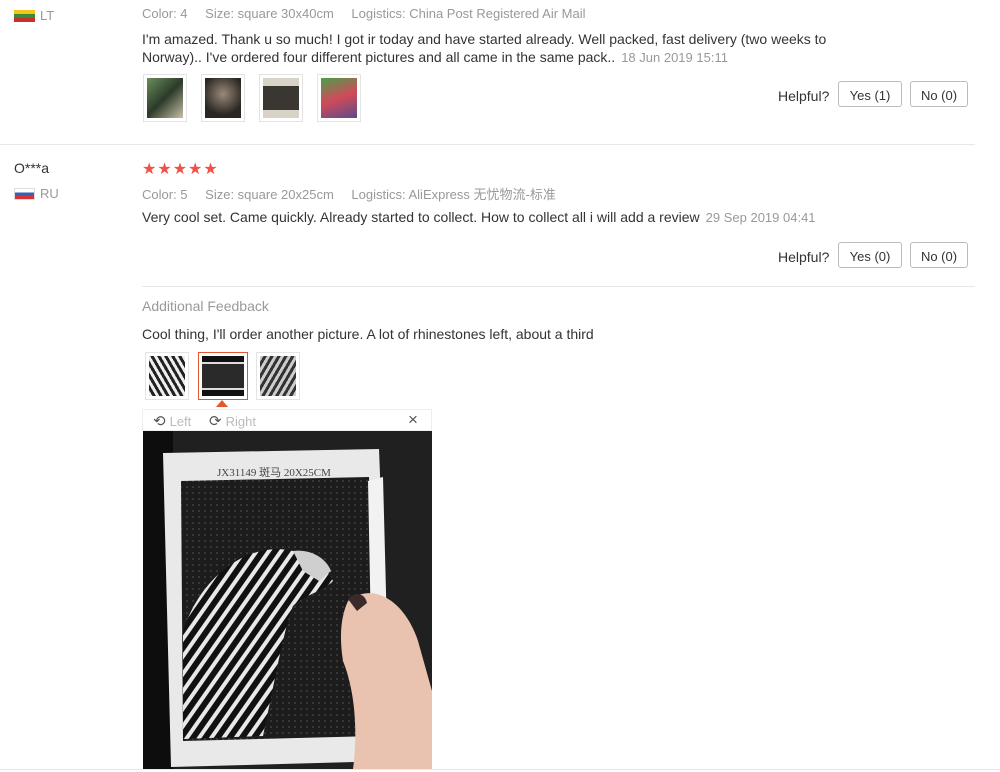 Image resolution: width=1000 pixels, height=772 pixels. Describe the element at coordinates (269, 13) in the screenshot. I see `meta-size: Size: square 30x40cm` at that location.